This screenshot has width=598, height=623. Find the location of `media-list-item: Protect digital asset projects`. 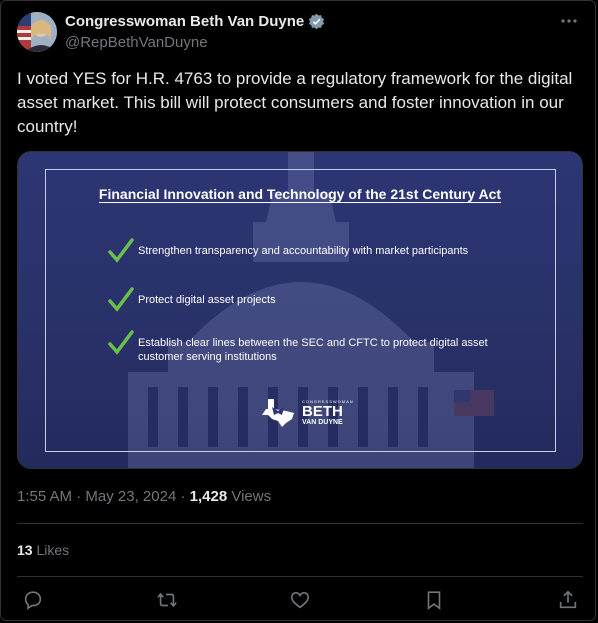

media-list-item: Protect digital asset projects is located at coordinates (192, 300).